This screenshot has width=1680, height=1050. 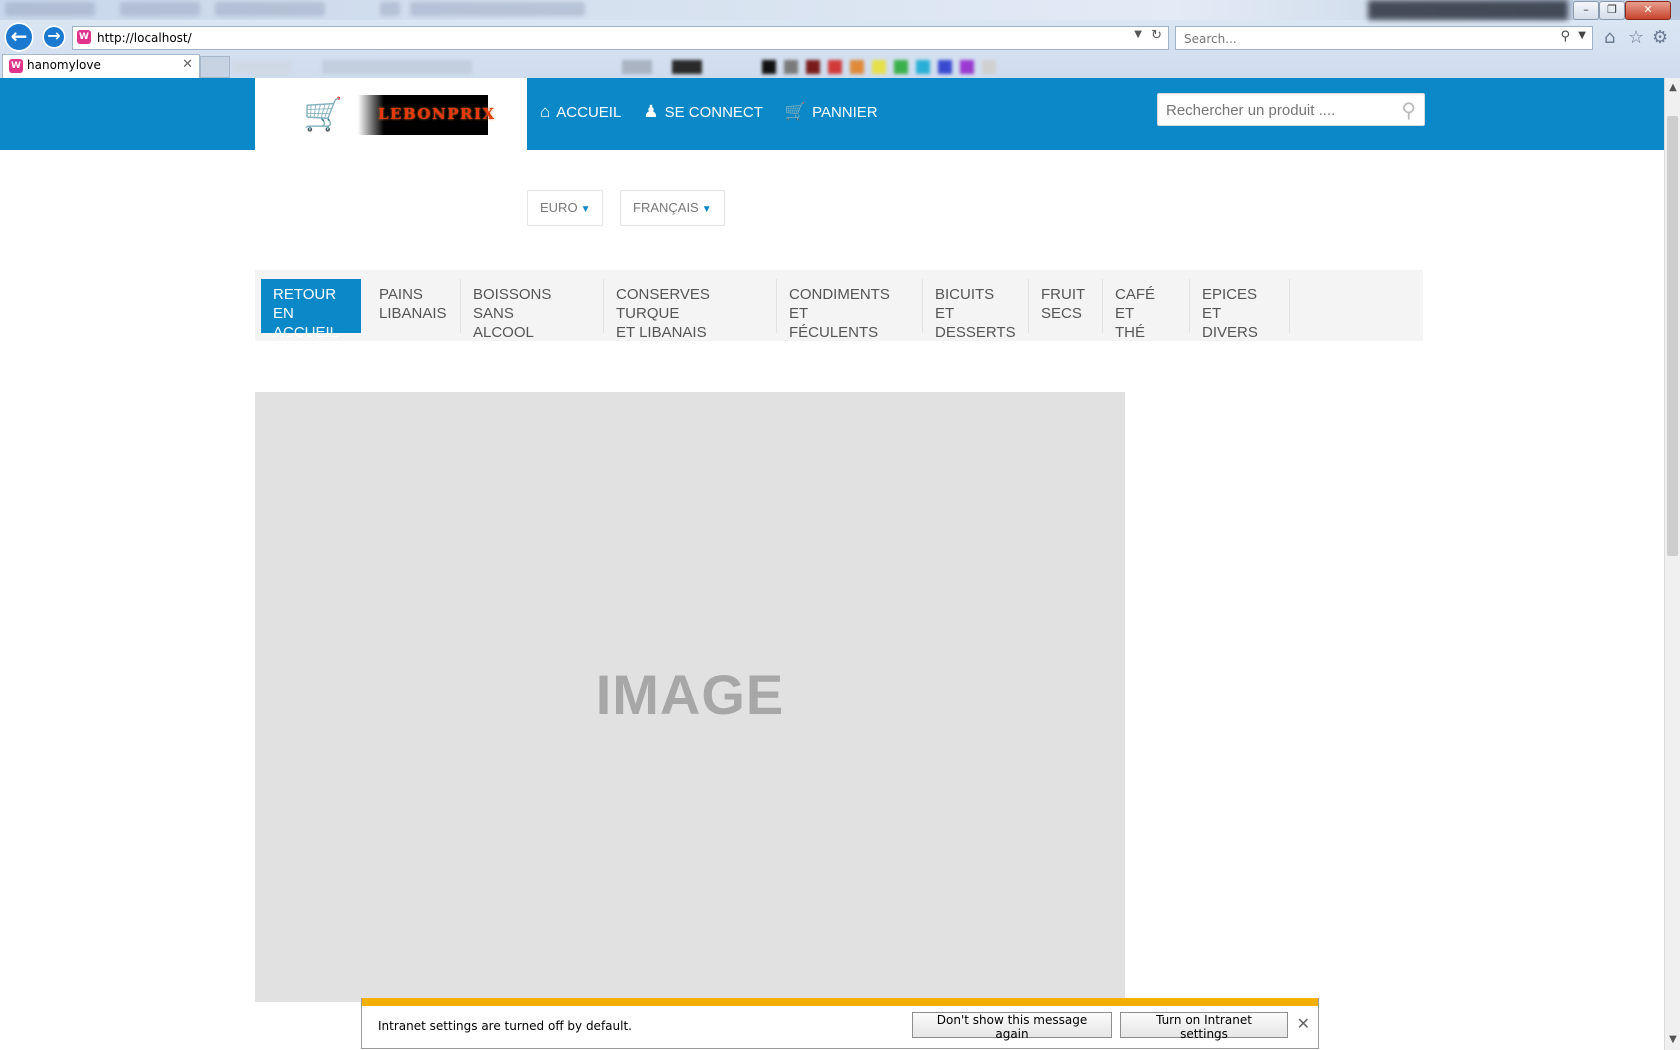 What do you see at coordinates (1012, 1026) in the screenshot?
I see `dont-show-again-button: Don't show this message again` at bounding box center [1012, 1026].